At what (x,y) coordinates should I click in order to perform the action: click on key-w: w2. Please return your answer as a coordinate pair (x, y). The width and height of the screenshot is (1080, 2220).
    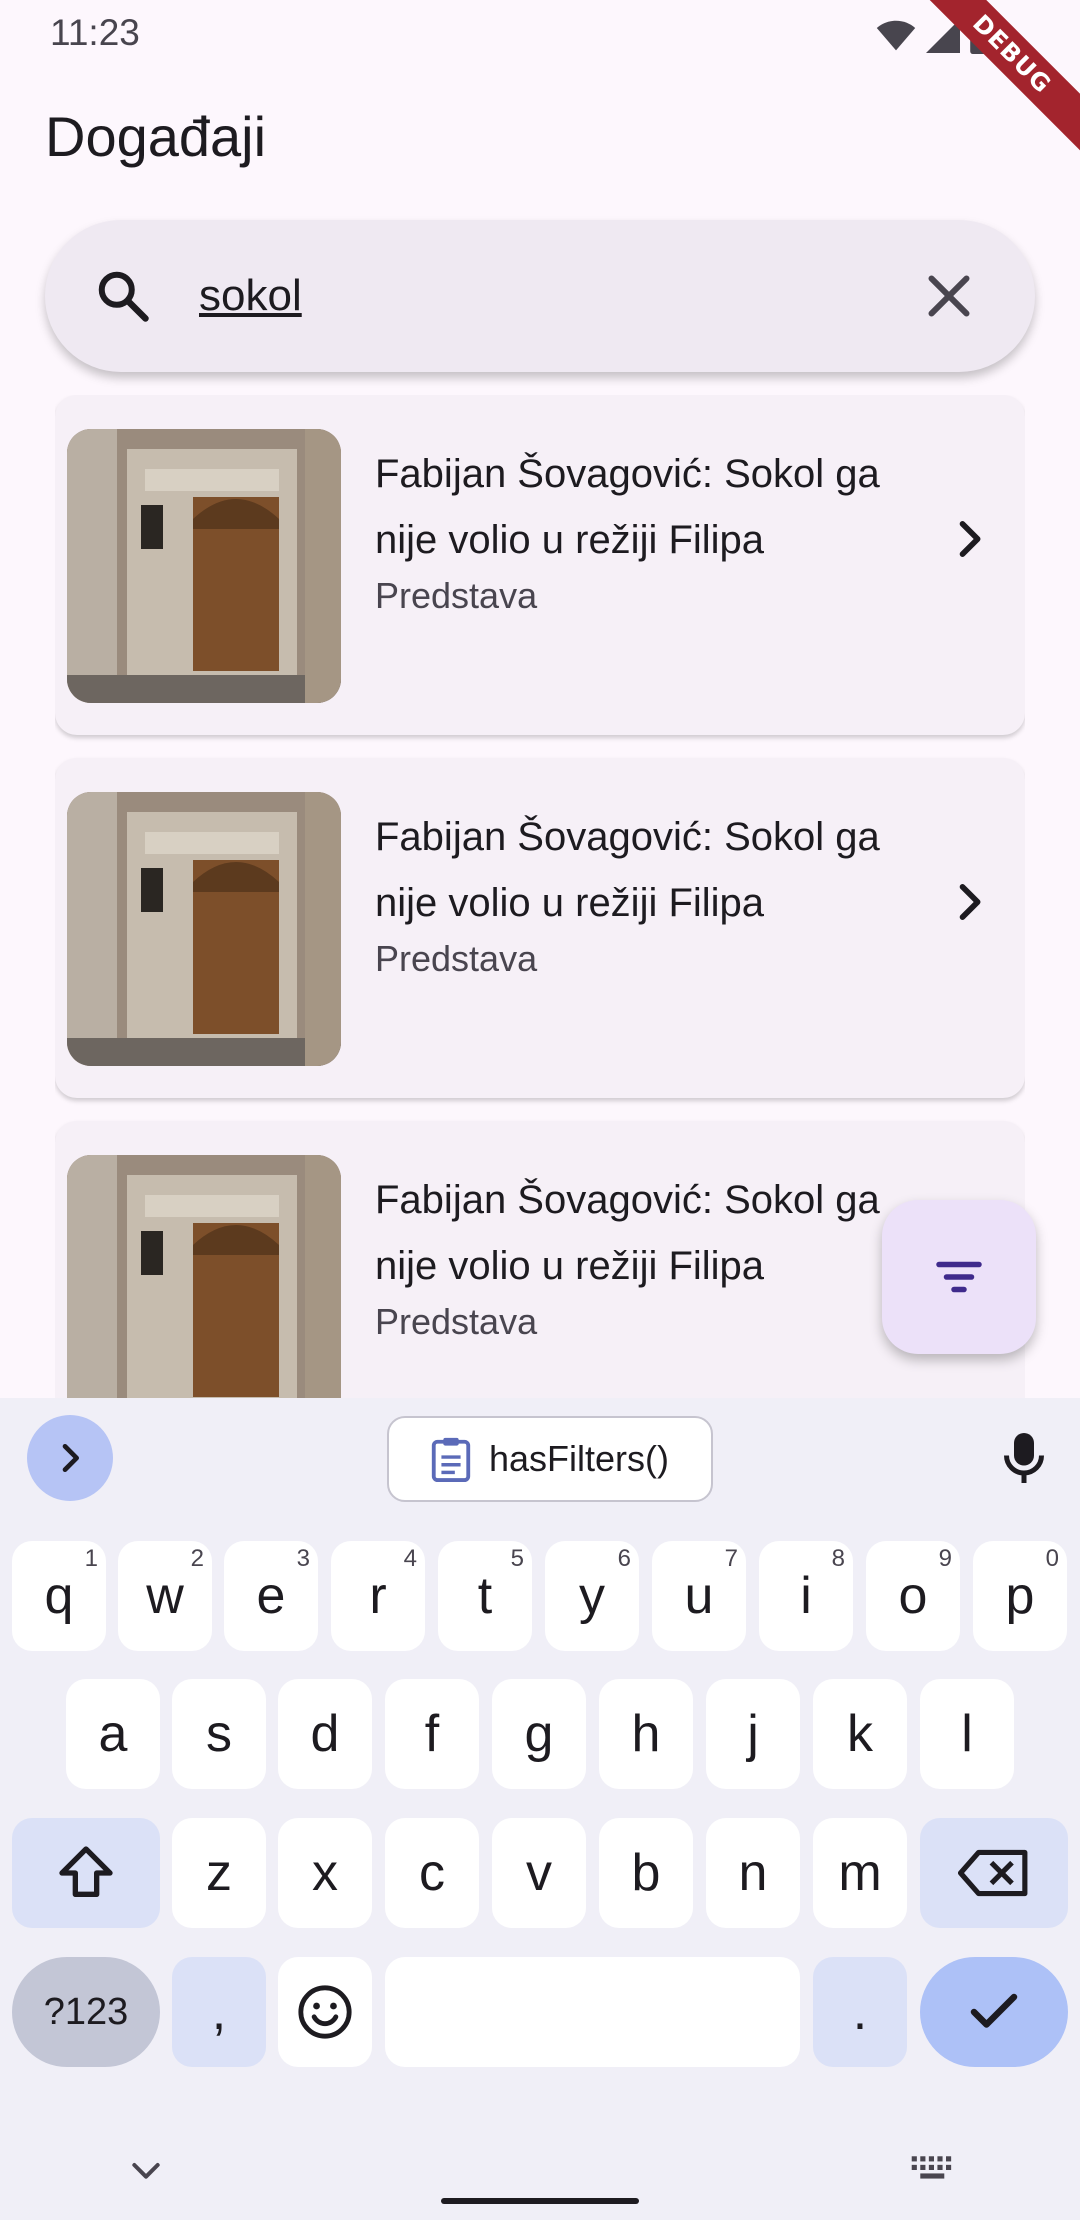
    Looking at the image, I should click on (165, 1596).